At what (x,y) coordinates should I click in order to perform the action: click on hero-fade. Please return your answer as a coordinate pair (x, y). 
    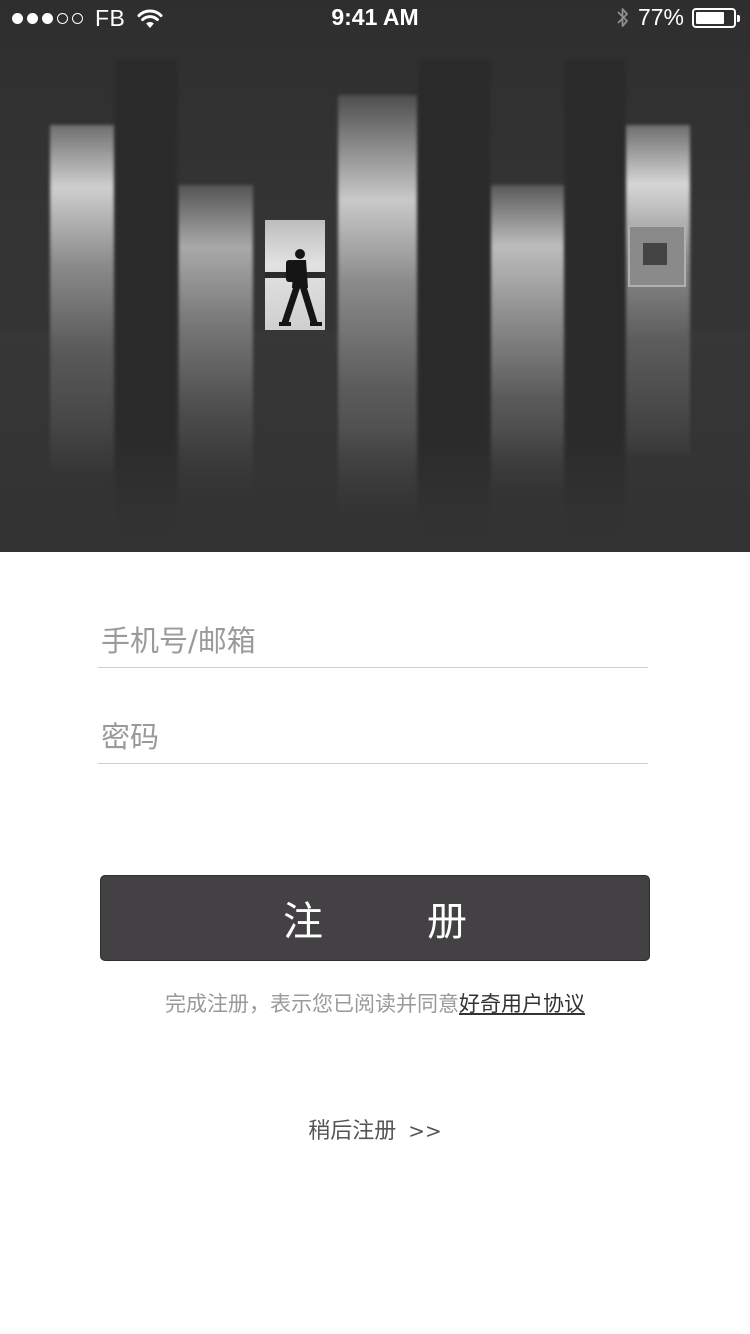
    Looking at the image, I should click on (375, 491).